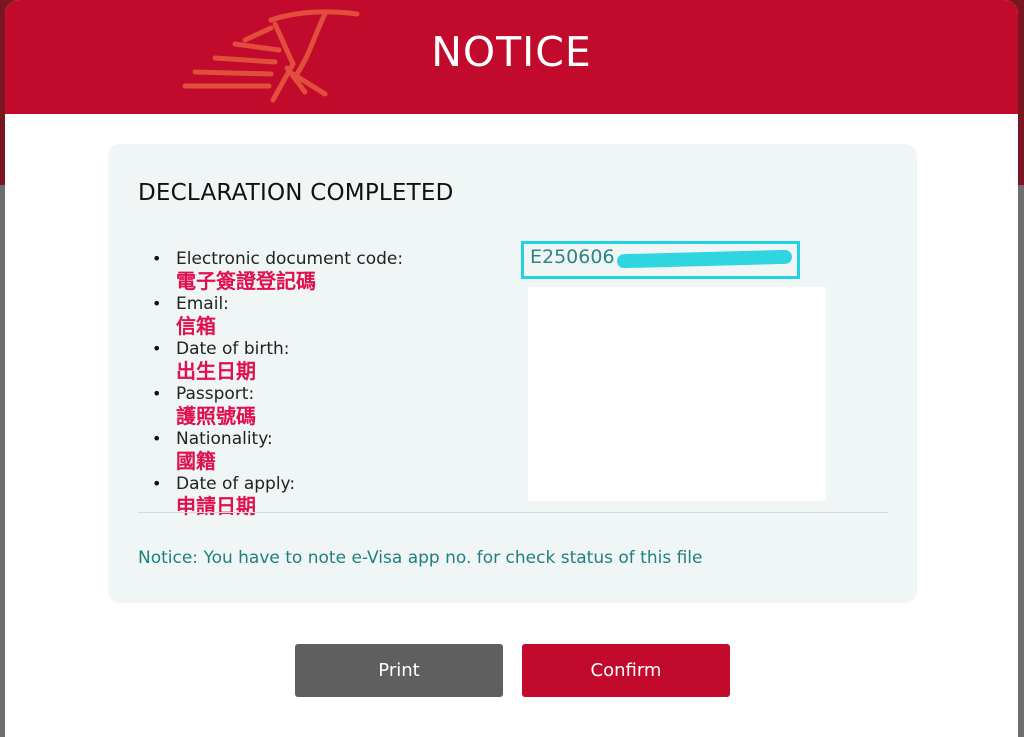  What do you see at coordinates (216, 416) in the screenshot?
I see `field-note-zh: 護照號碼` at bounding box center [216, 416].